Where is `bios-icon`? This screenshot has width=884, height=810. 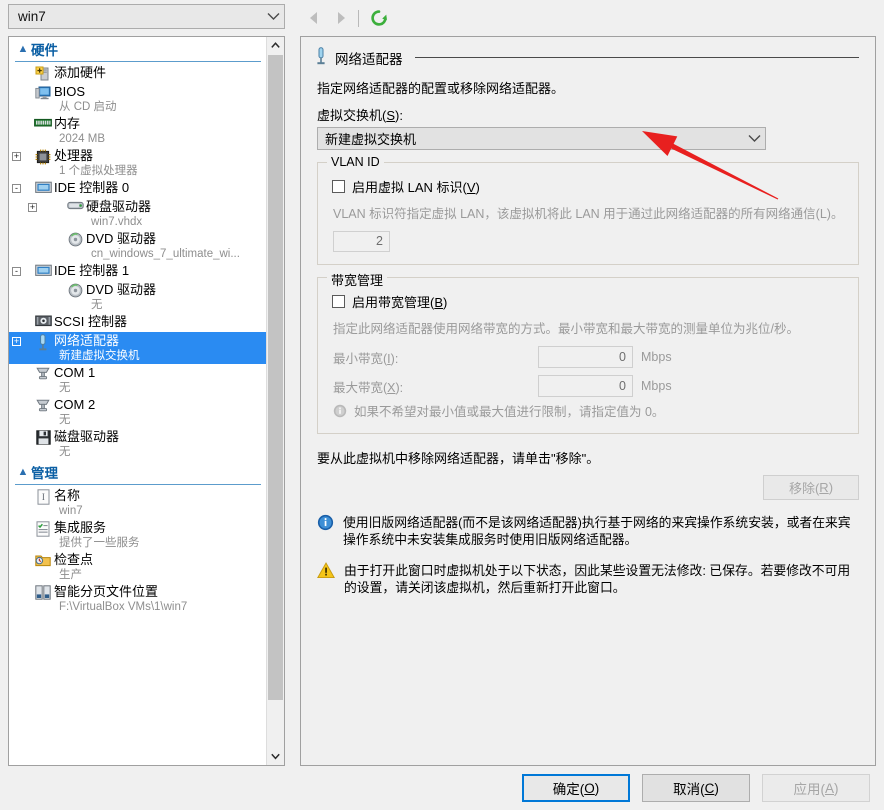 bios-icon is located at coordinates (43, 92).